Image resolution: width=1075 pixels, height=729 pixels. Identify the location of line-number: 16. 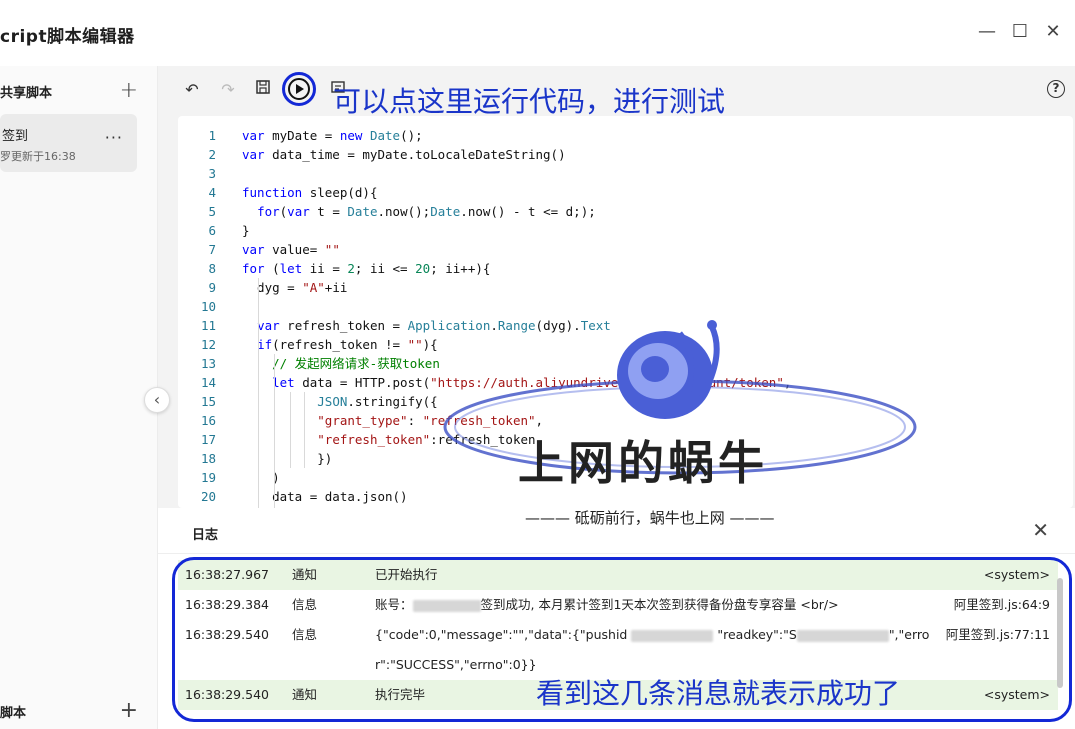
(208, 420).